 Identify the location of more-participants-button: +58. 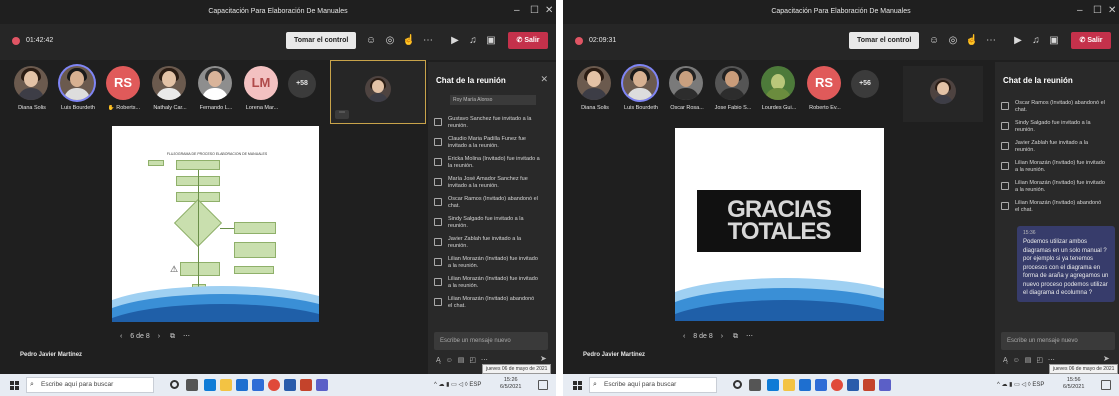
(302, 84).